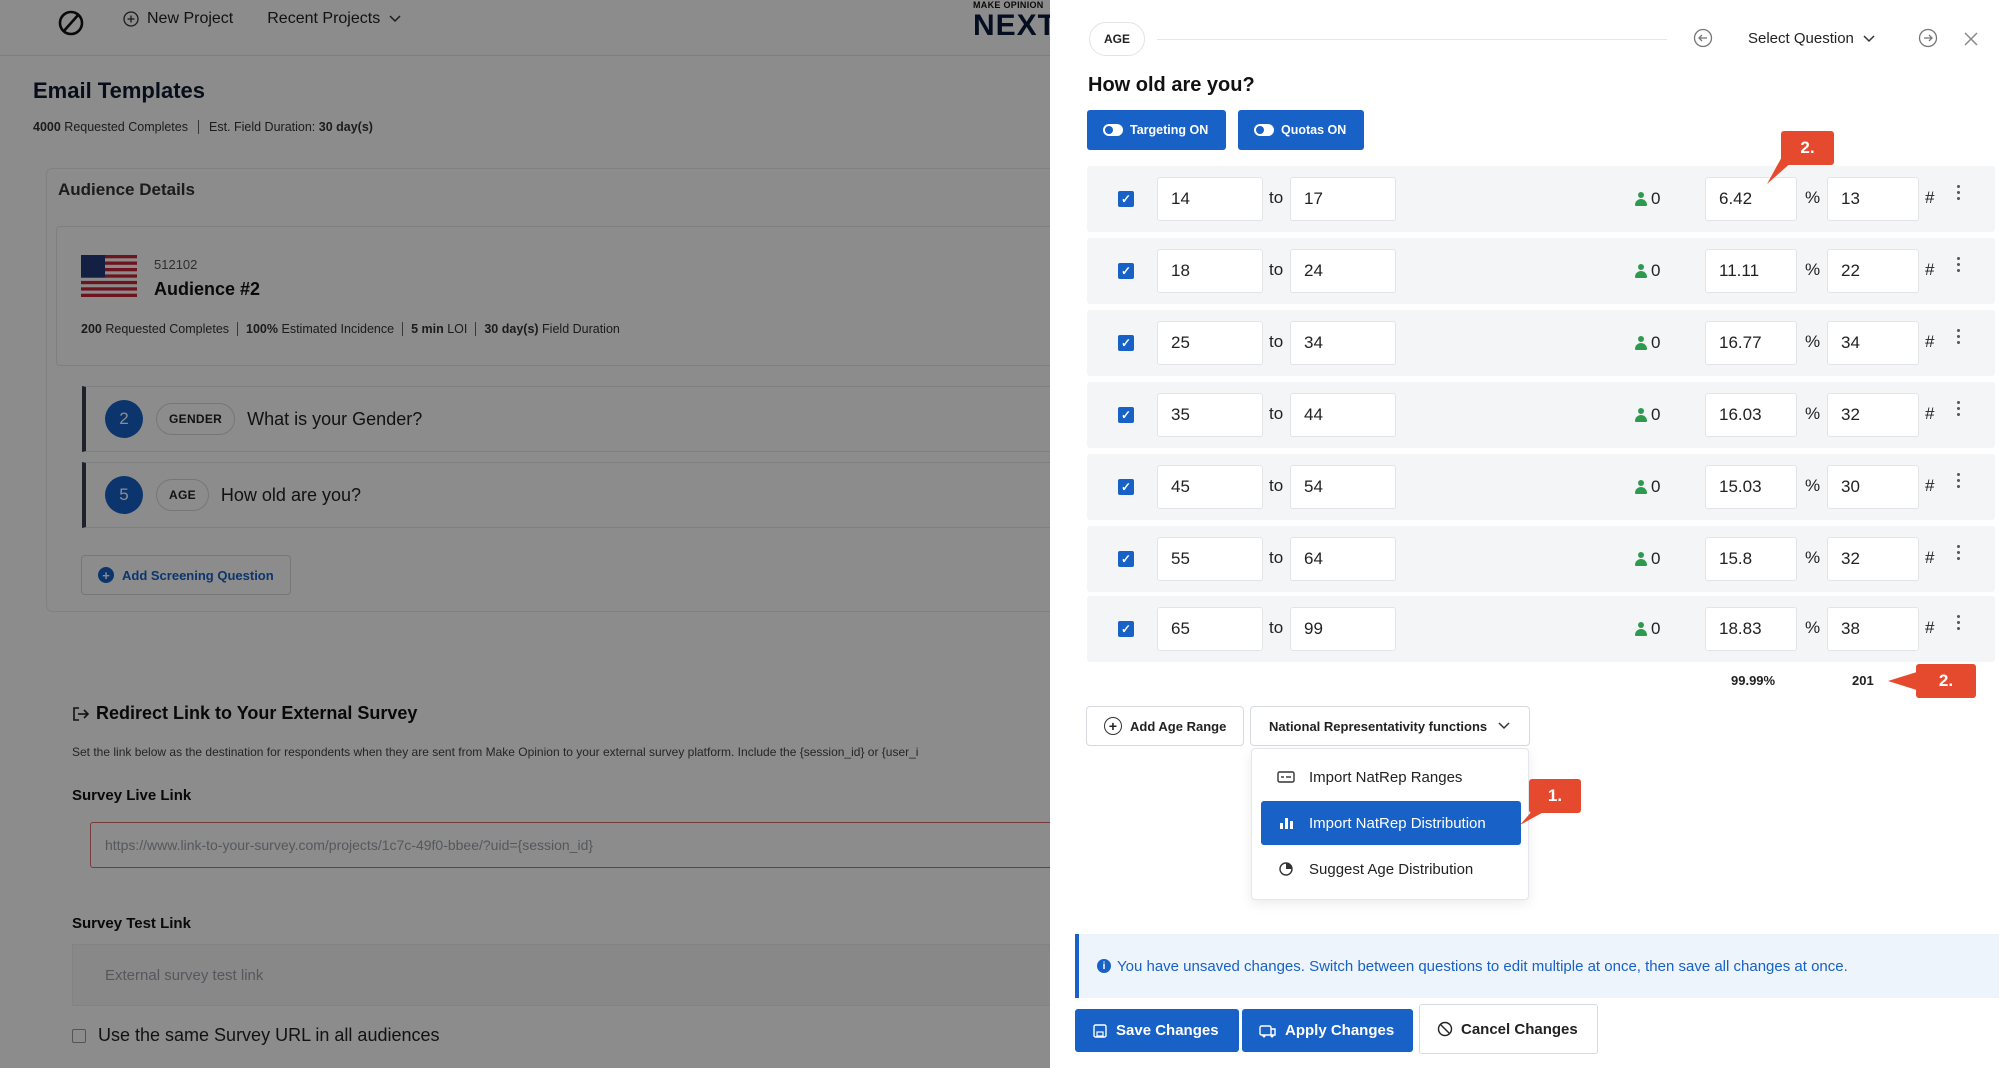 The height and width of the screenshot is (1068, 1999). I want to click on import-natrep-distribution-item: Import NatRep Distribution, so click(1391, 823).